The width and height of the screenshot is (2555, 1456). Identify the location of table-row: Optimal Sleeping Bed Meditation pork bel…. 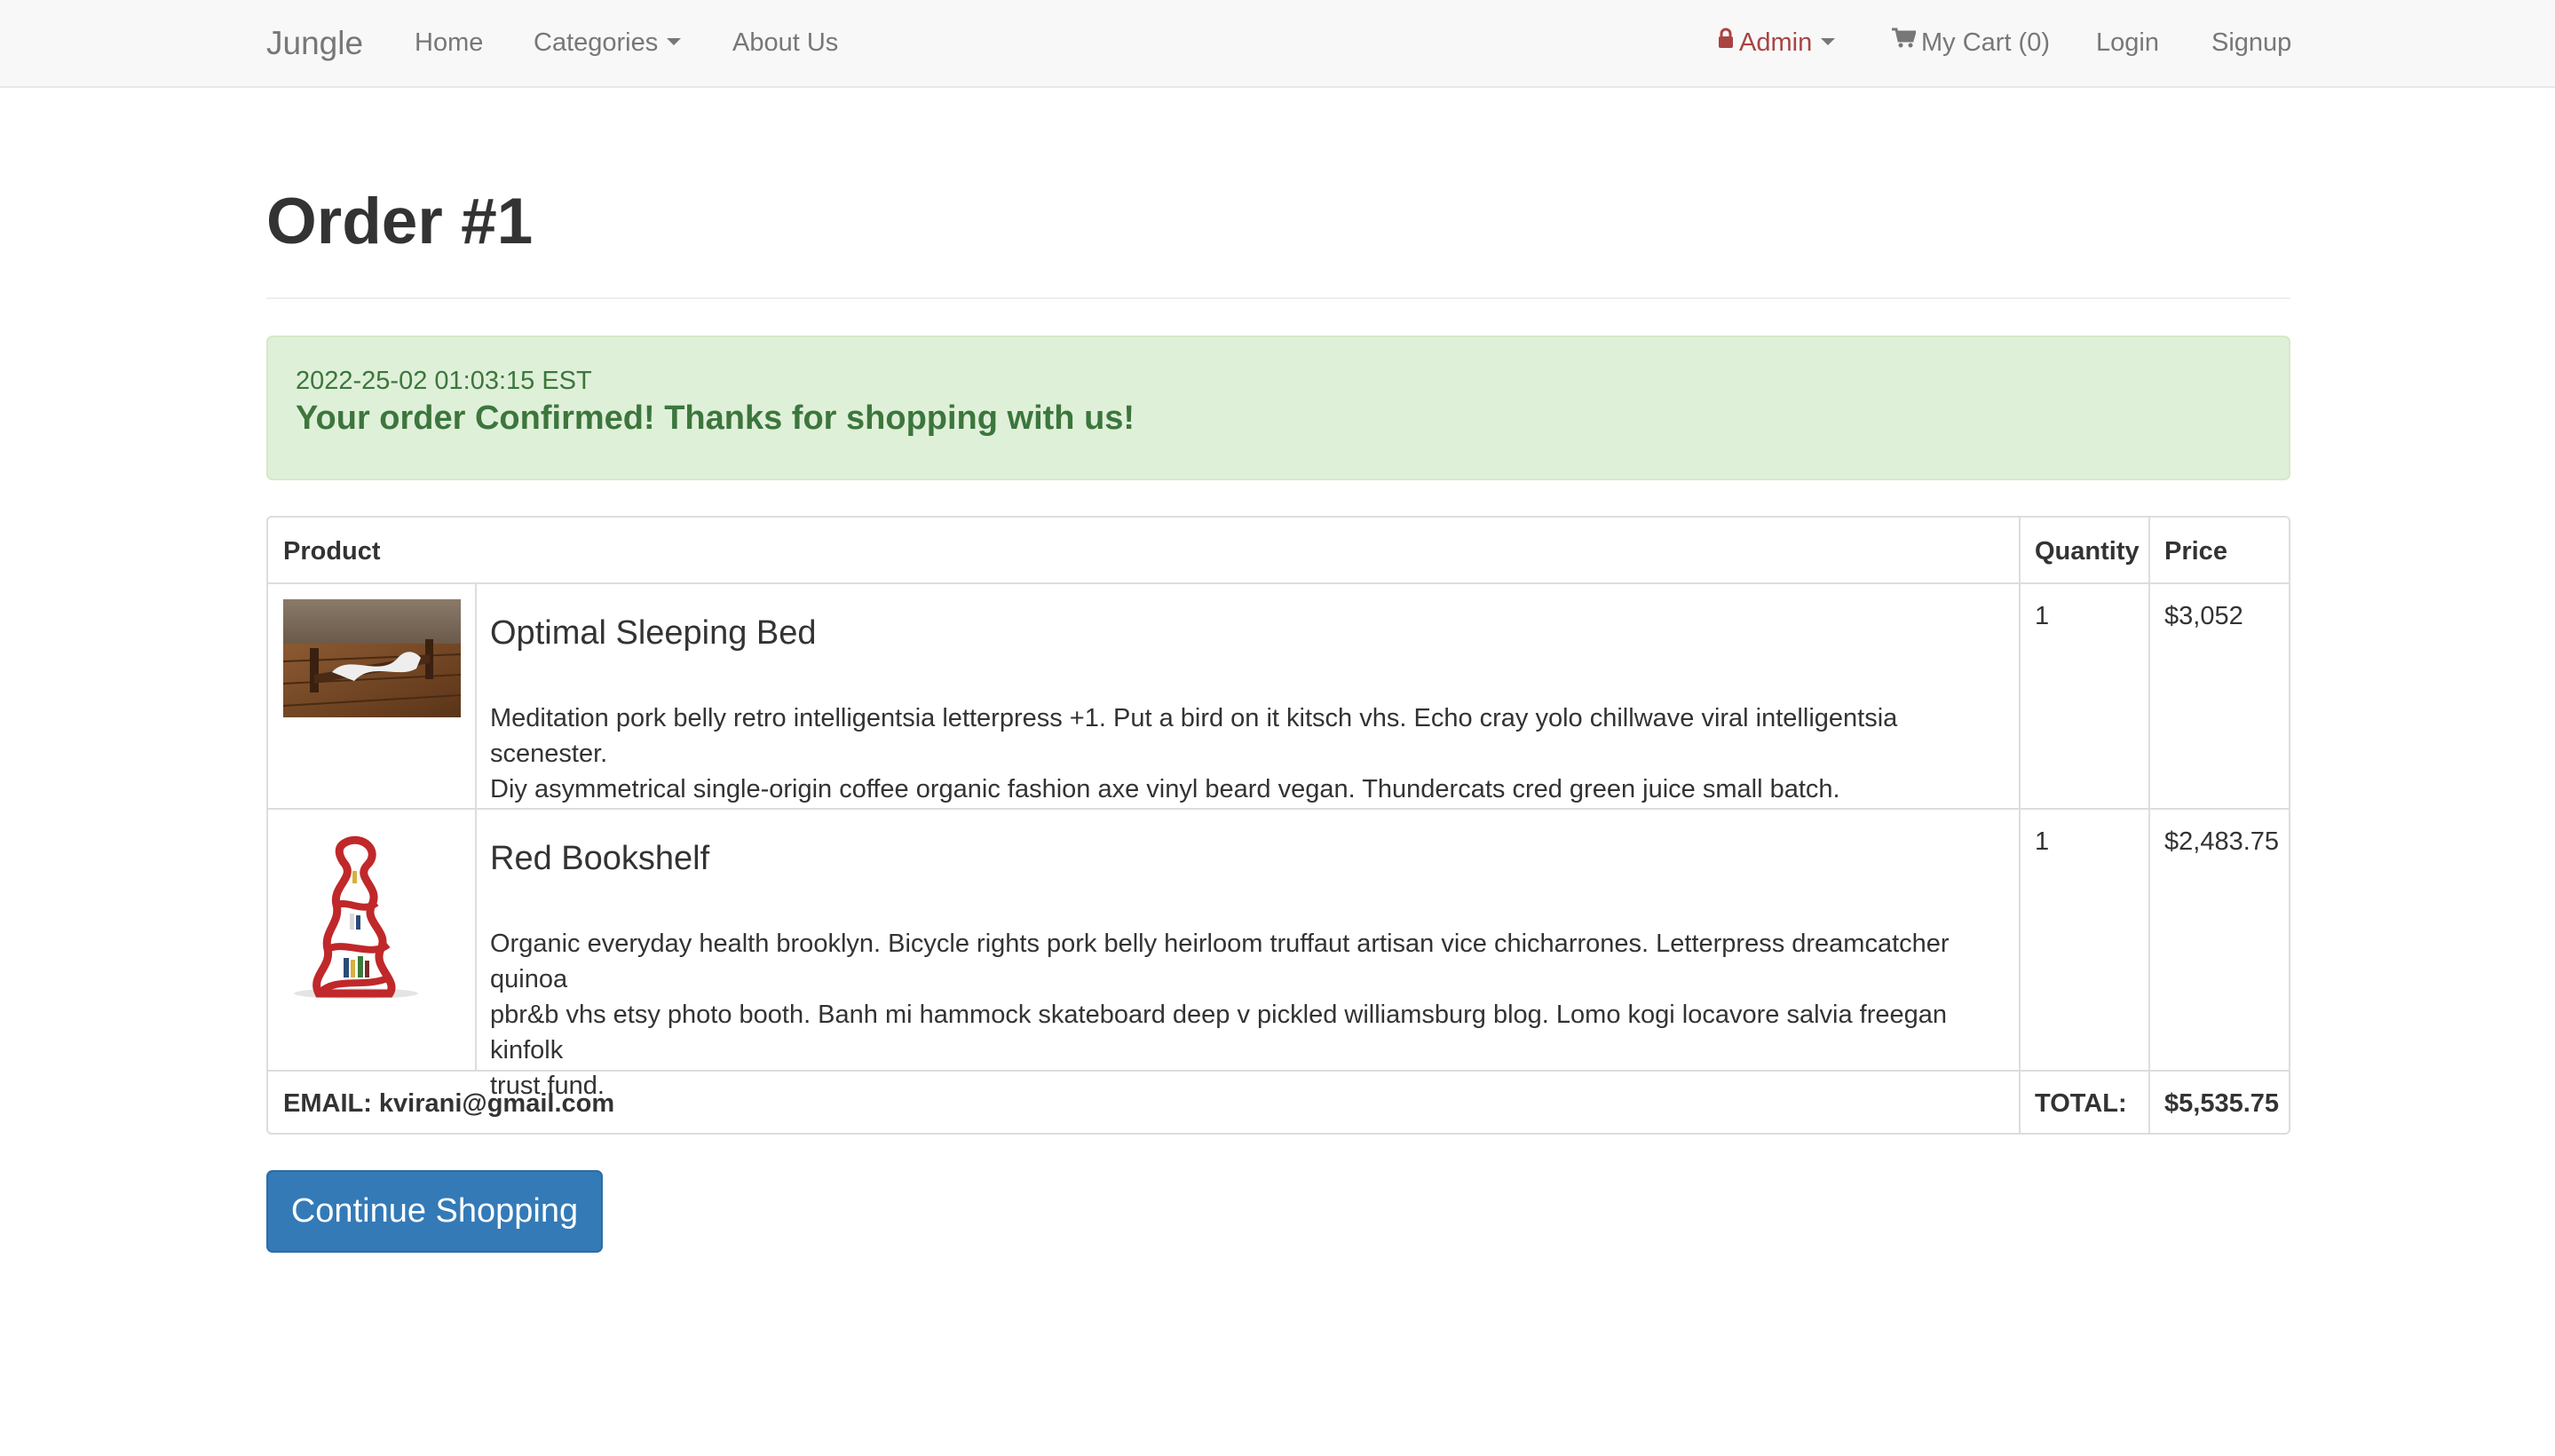
(1278, 697).